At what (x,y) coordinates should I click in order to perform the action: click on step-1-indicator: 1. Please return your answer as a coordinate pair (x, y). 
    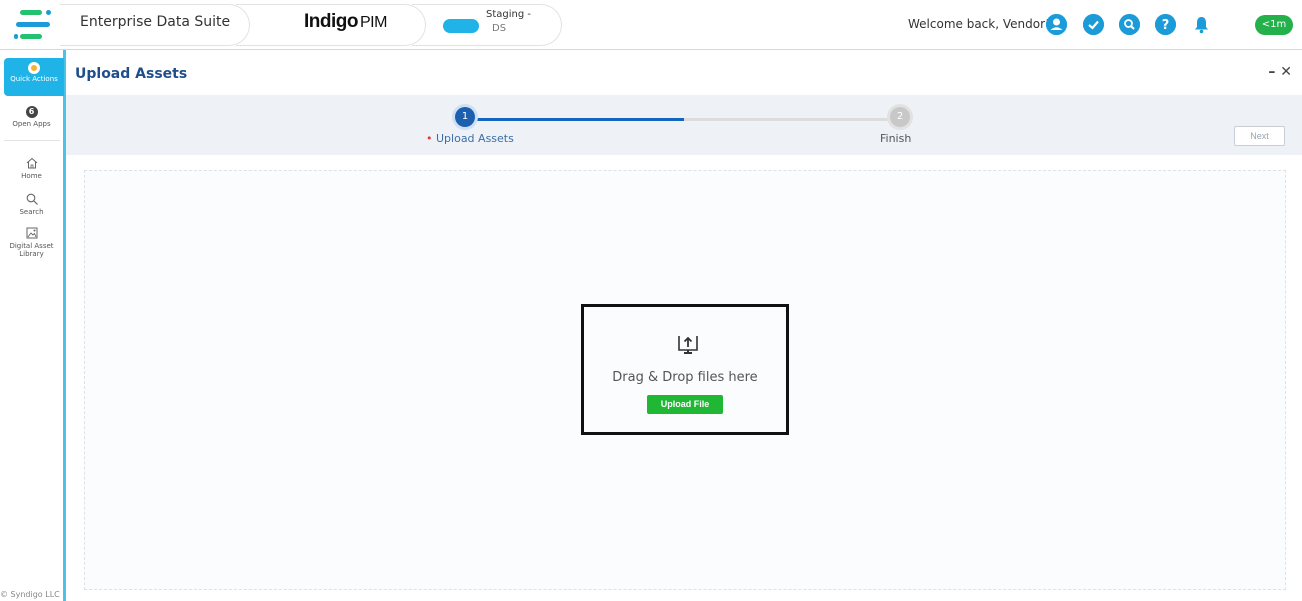
    Looking at the image, I should click on (465, 117).